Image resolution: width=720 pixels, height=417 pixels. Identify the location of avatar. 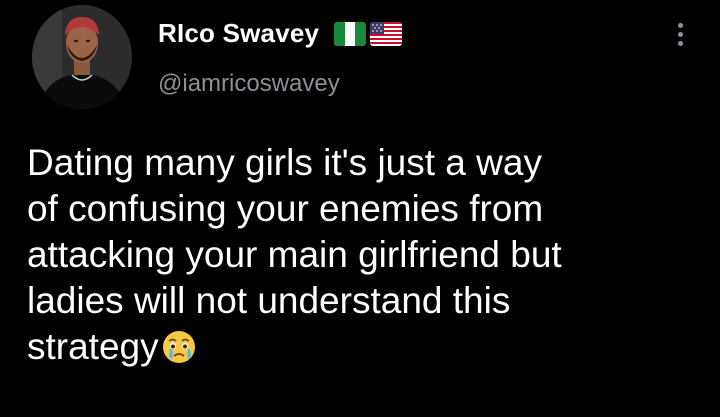
(82, 57).